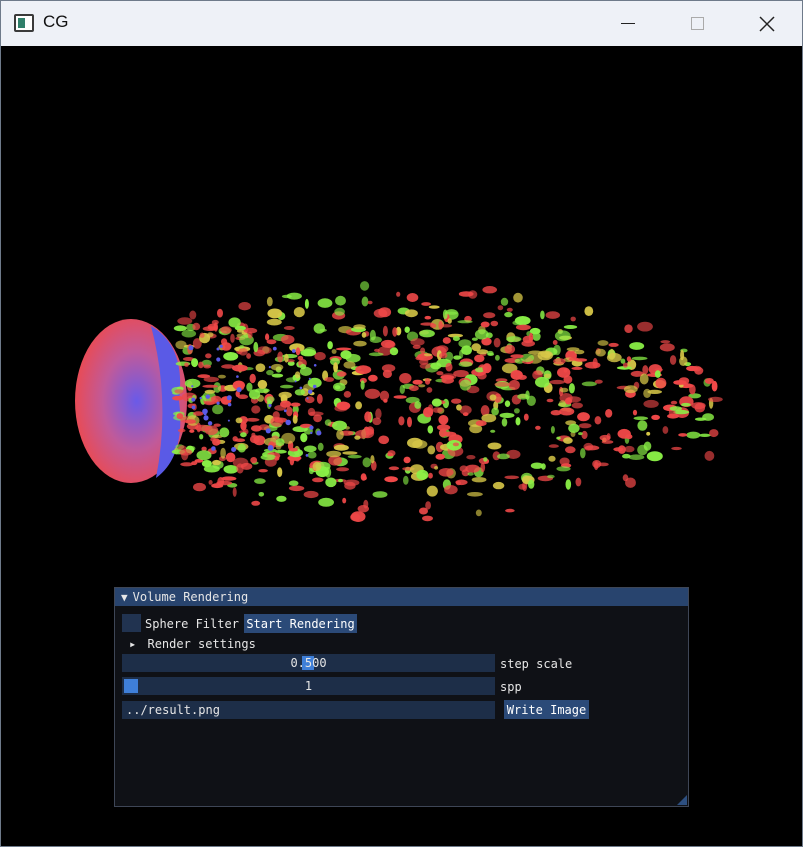  What do you see at coordinates (133, 644) in the screenshot?
I see `expand-arrow-icon: ▸` at bounding box center [133, 644].